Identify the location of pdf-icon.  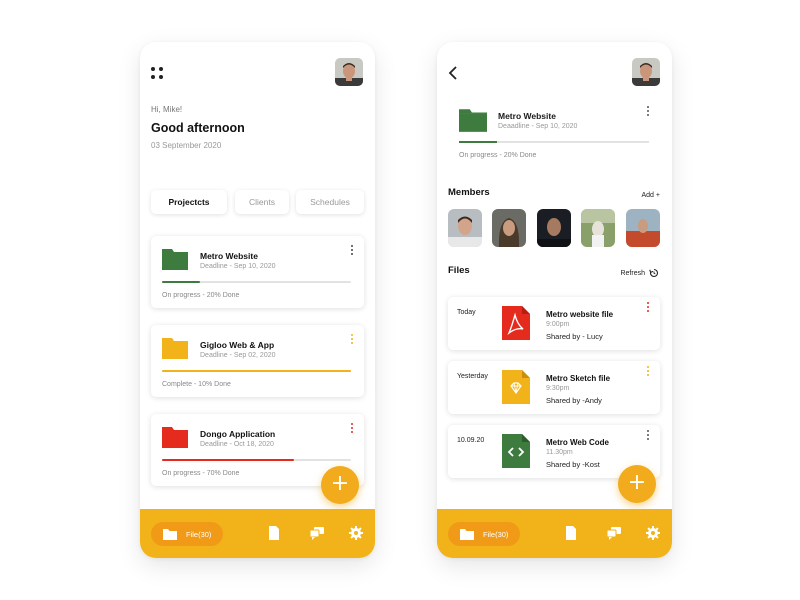
(516, 323).